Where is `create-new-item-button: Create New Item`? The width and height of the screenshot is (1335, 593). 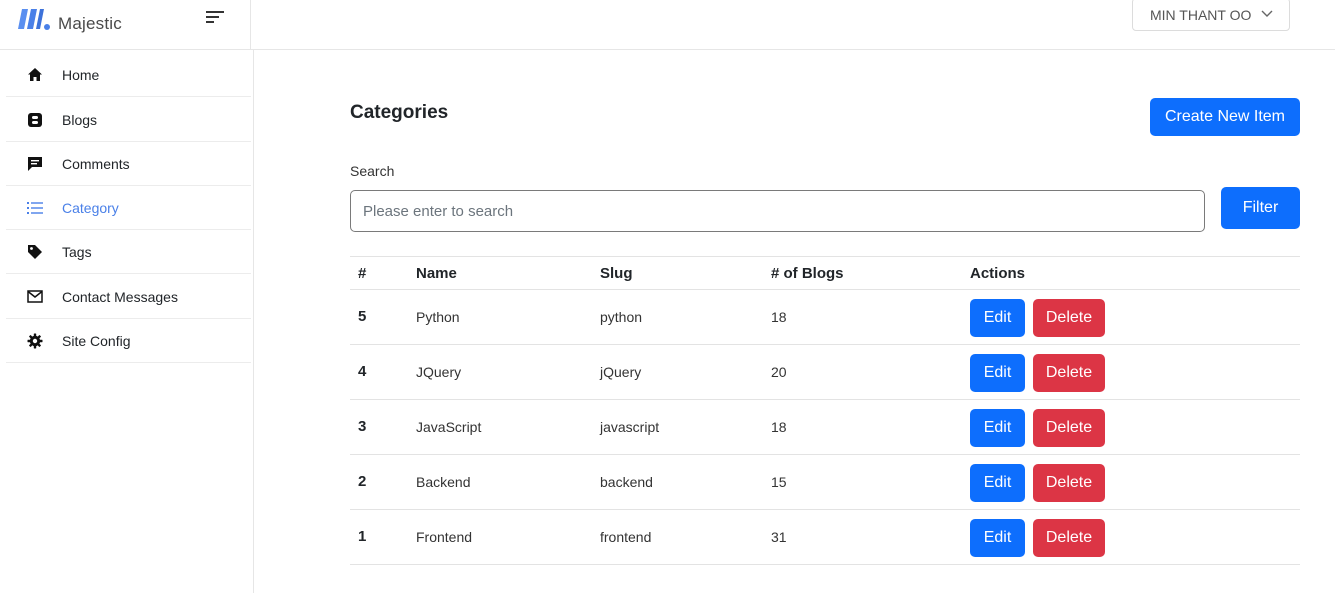
create-new-item-button: Create New Item is located at coordinates (1225, 117).